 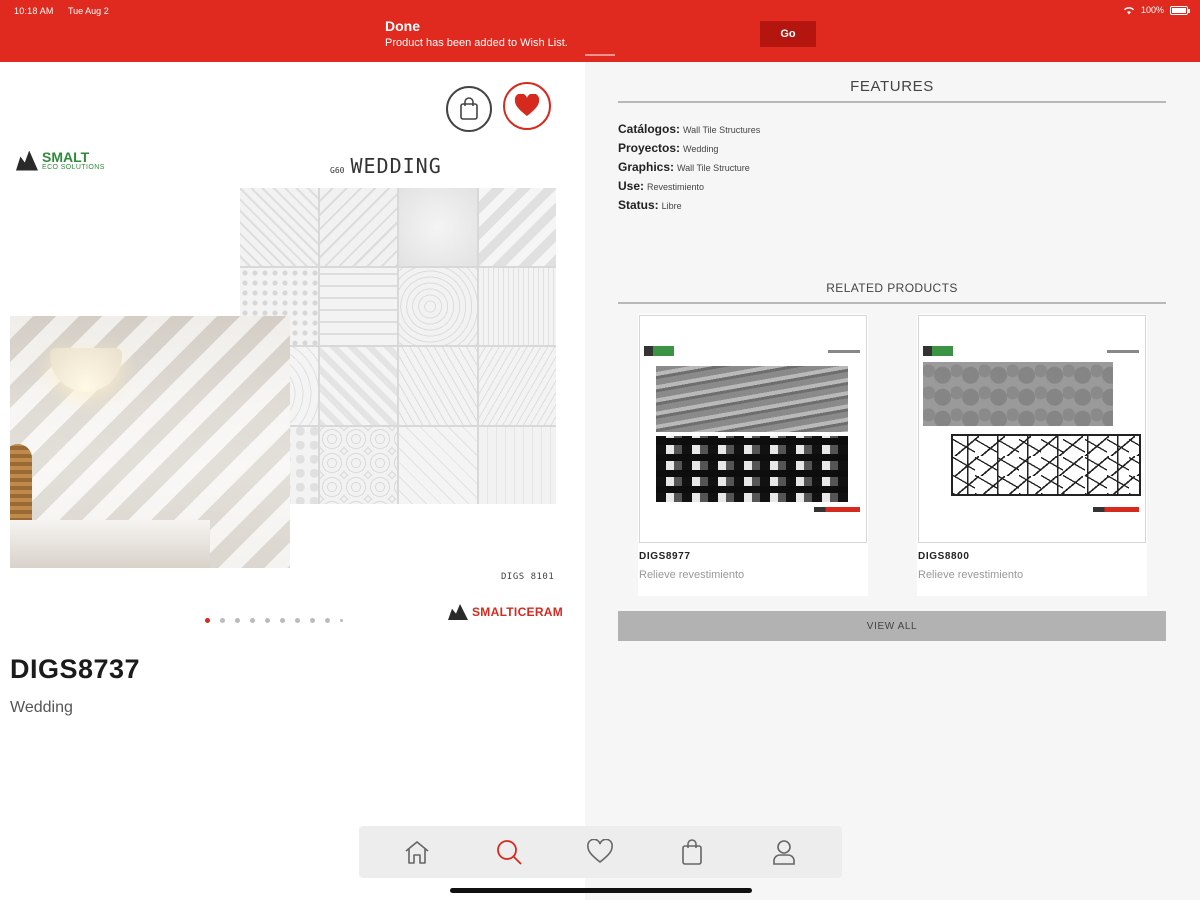 What do you see at coordinates (892, 90) in the screenshot?
I see `features-heading: FEATURES` at bounding box center [892, 90].